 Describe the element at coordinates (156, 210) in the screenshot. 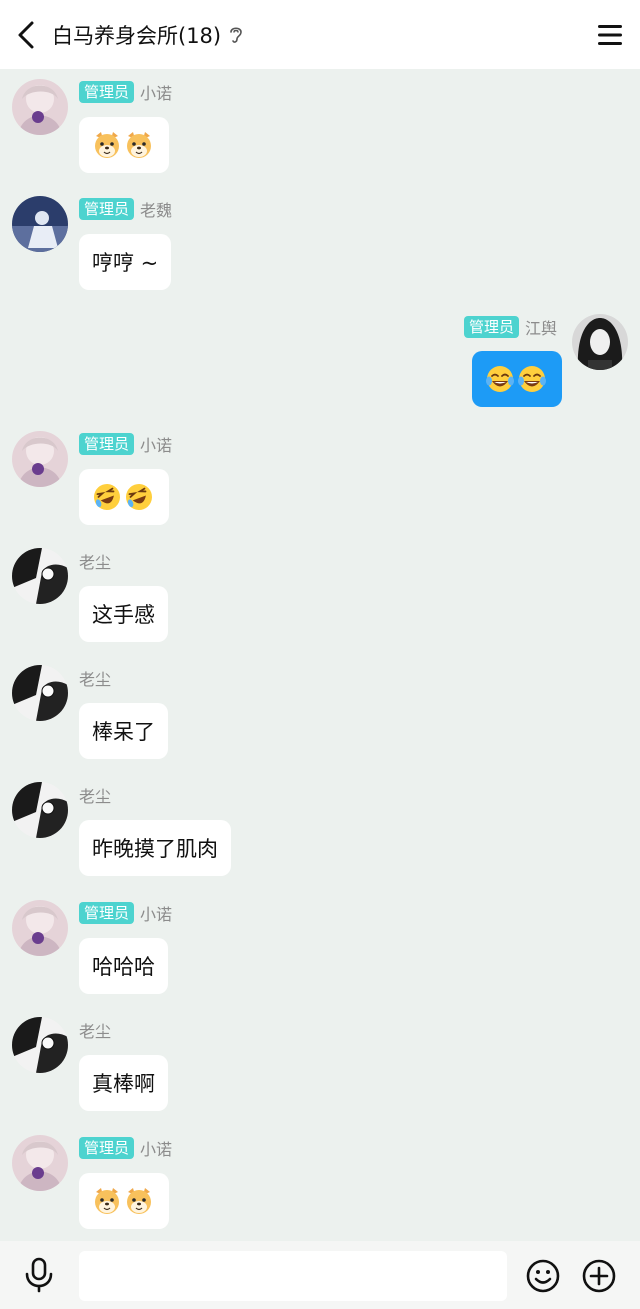

I see `sender-name: 老魏` at that location.